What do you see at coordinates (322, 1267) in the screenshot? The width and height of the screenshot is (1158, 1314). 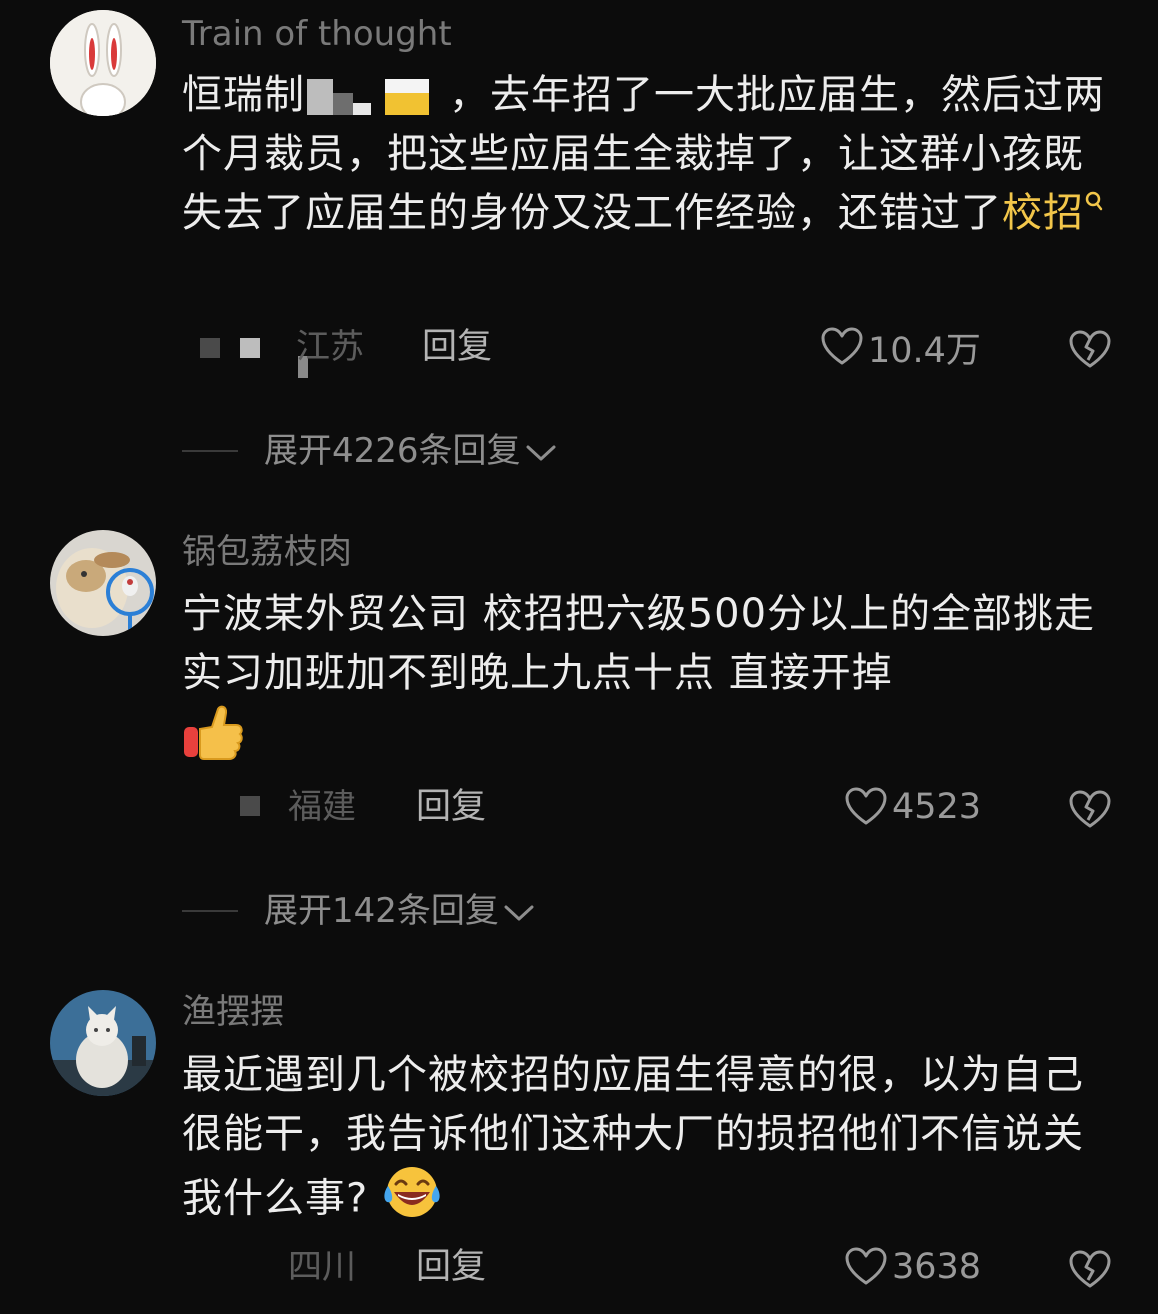 I see `location-label: 四川` at bounding box center [322, 1267].